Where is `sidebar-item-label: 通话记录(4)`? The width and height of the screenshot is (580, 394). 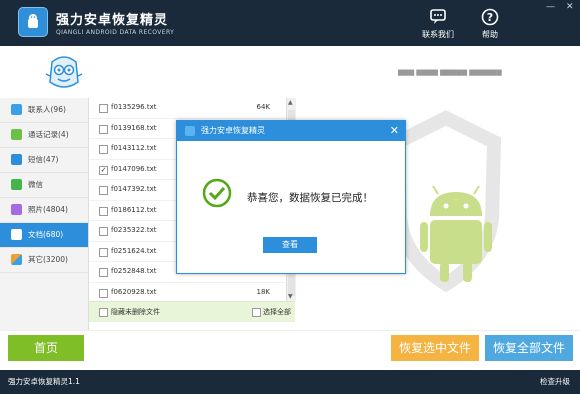
sidebar-item-label: 通话记录(4) is located at coordinates (48, 134).